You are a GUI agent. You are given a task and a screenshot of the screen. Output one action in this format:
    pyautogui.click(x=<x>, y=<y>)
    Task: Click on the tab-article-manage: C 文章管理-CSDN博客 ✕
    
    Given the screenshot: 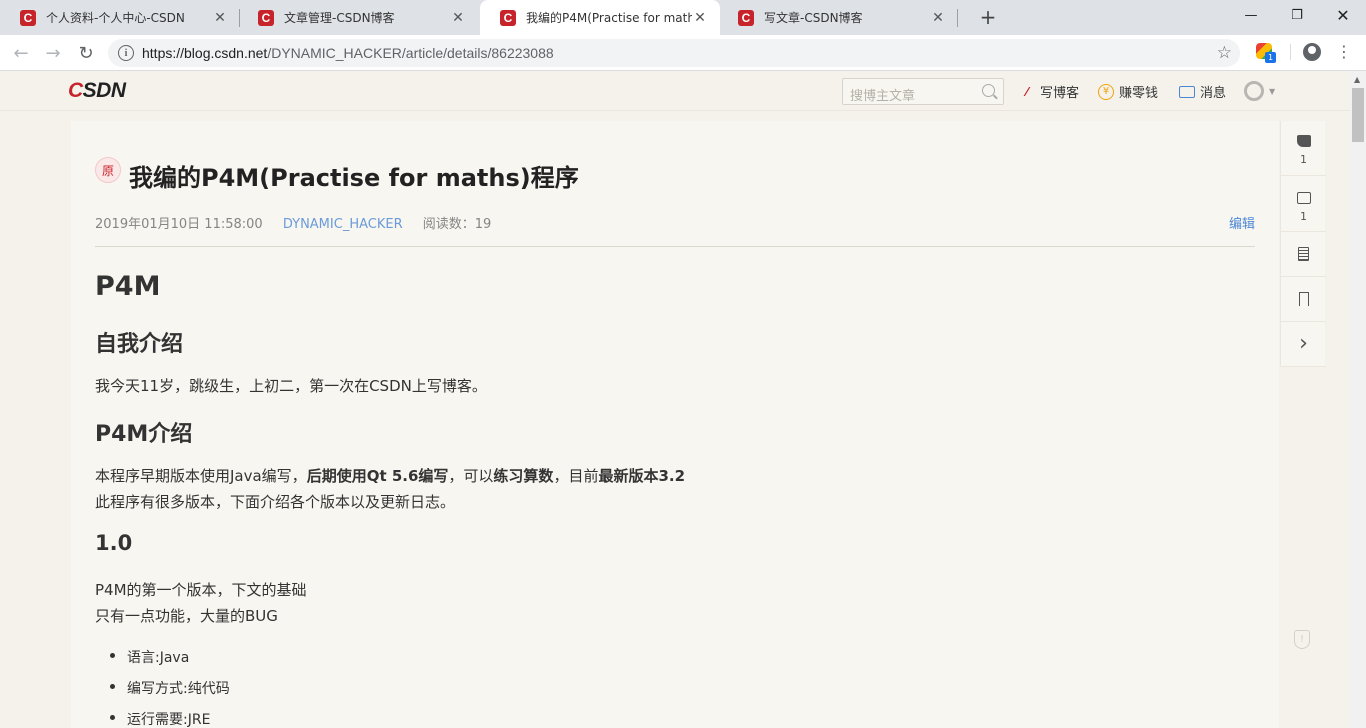 What is the action you would take?
    pyautogui.click(x=358, y=17)
    